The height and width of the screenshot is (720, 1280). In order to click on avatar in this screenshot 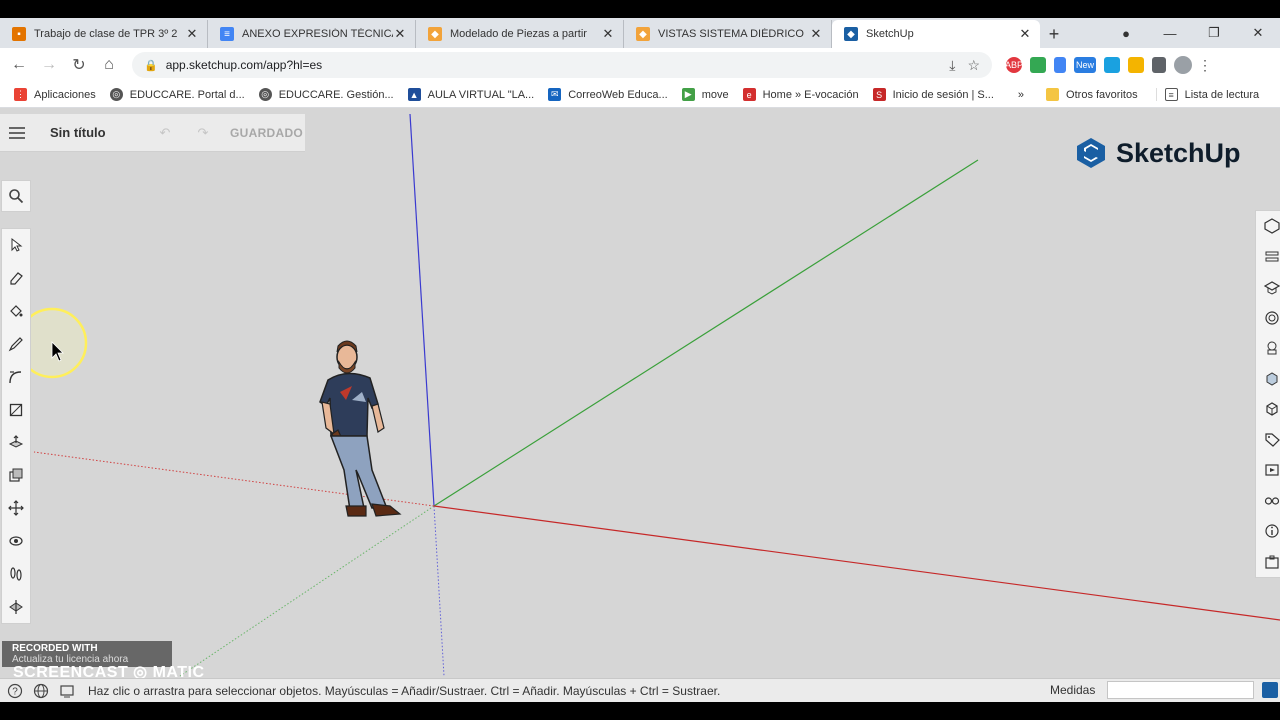, I will do `click(1183, 65)`.